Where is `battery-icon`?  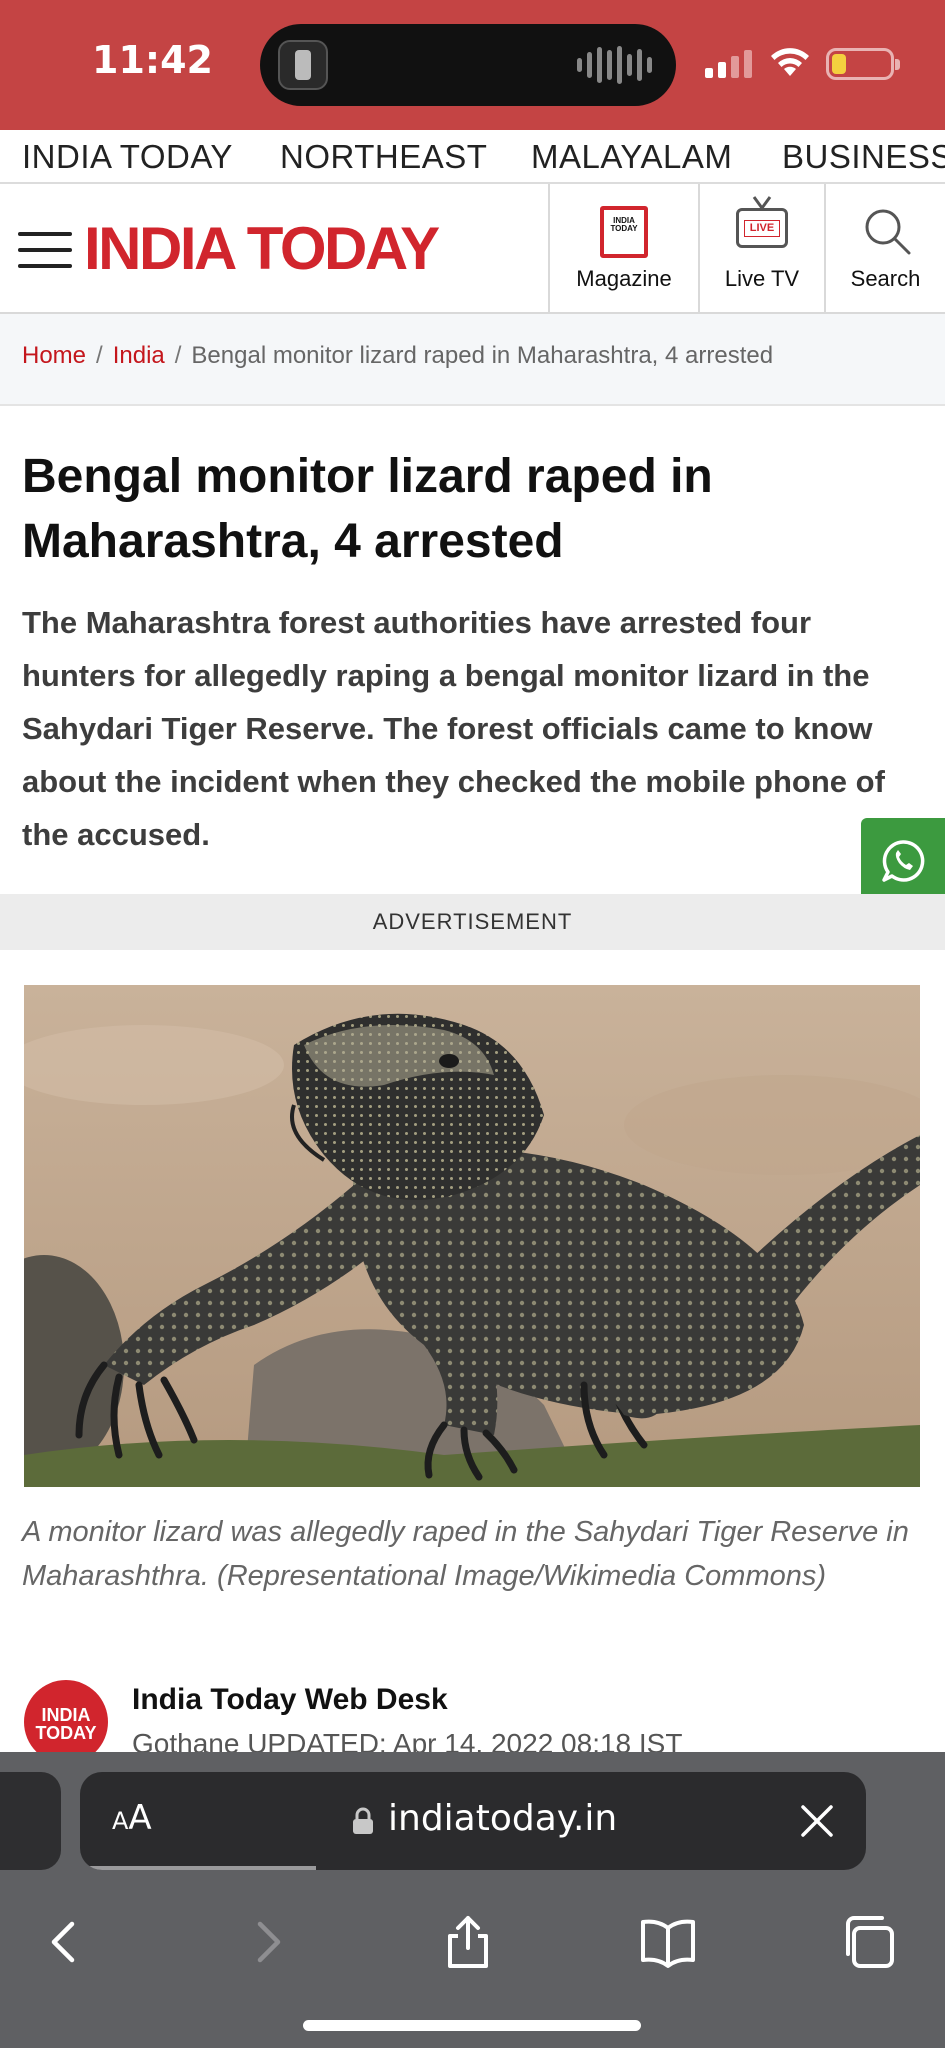
battery-icon is located at coordinates (863, 64).